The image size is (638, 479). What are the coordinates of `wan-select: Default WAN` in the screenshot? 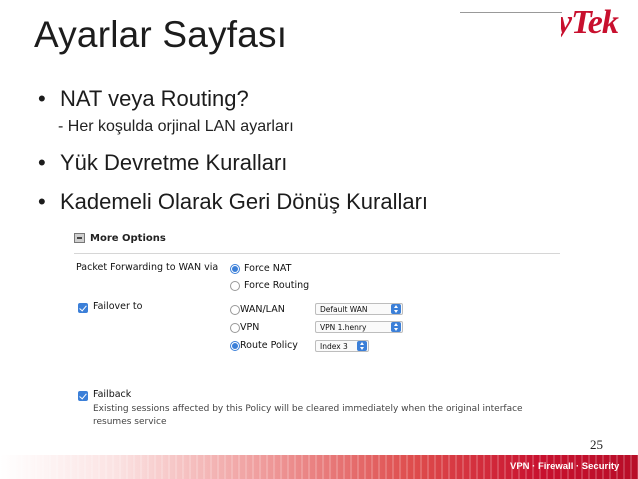 It's located at (359, 309).